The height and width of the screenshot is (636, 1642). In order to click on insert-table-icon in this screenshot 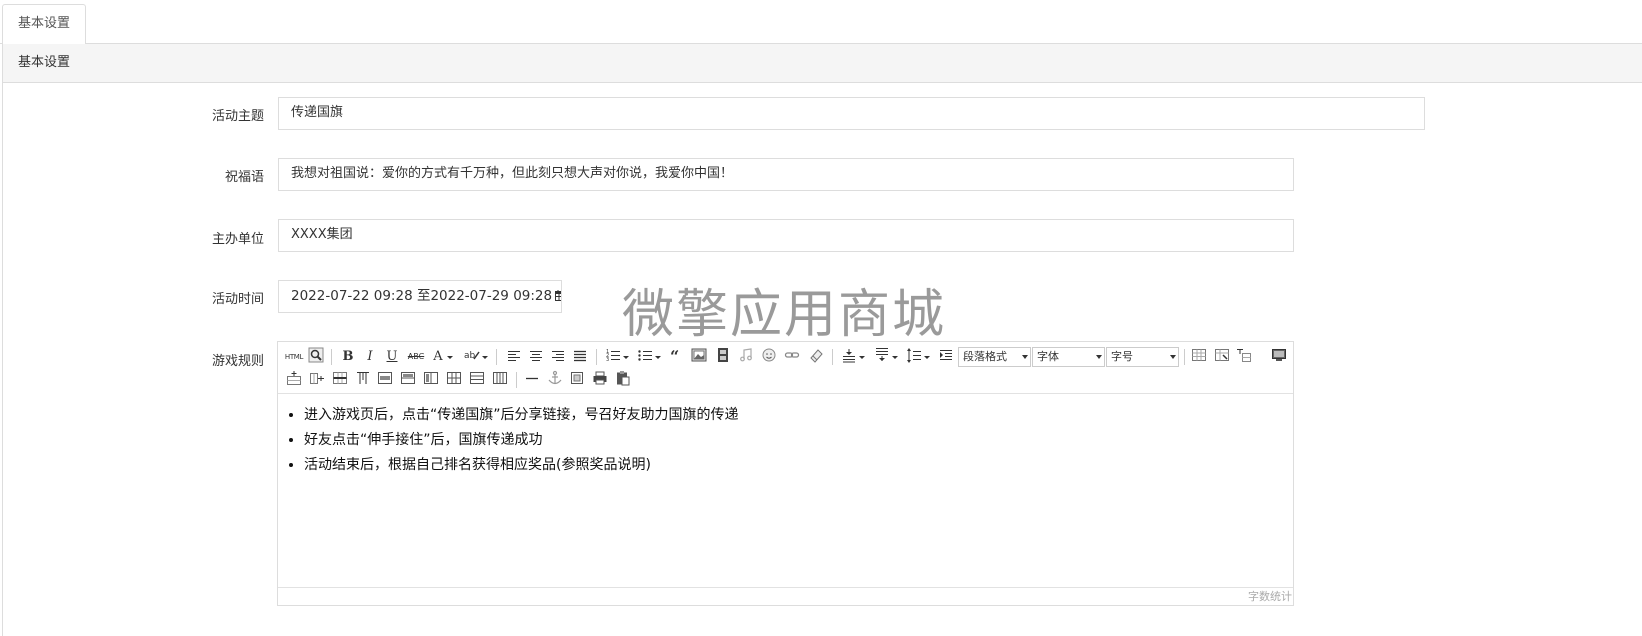, I will do `click(1199, 357)`.